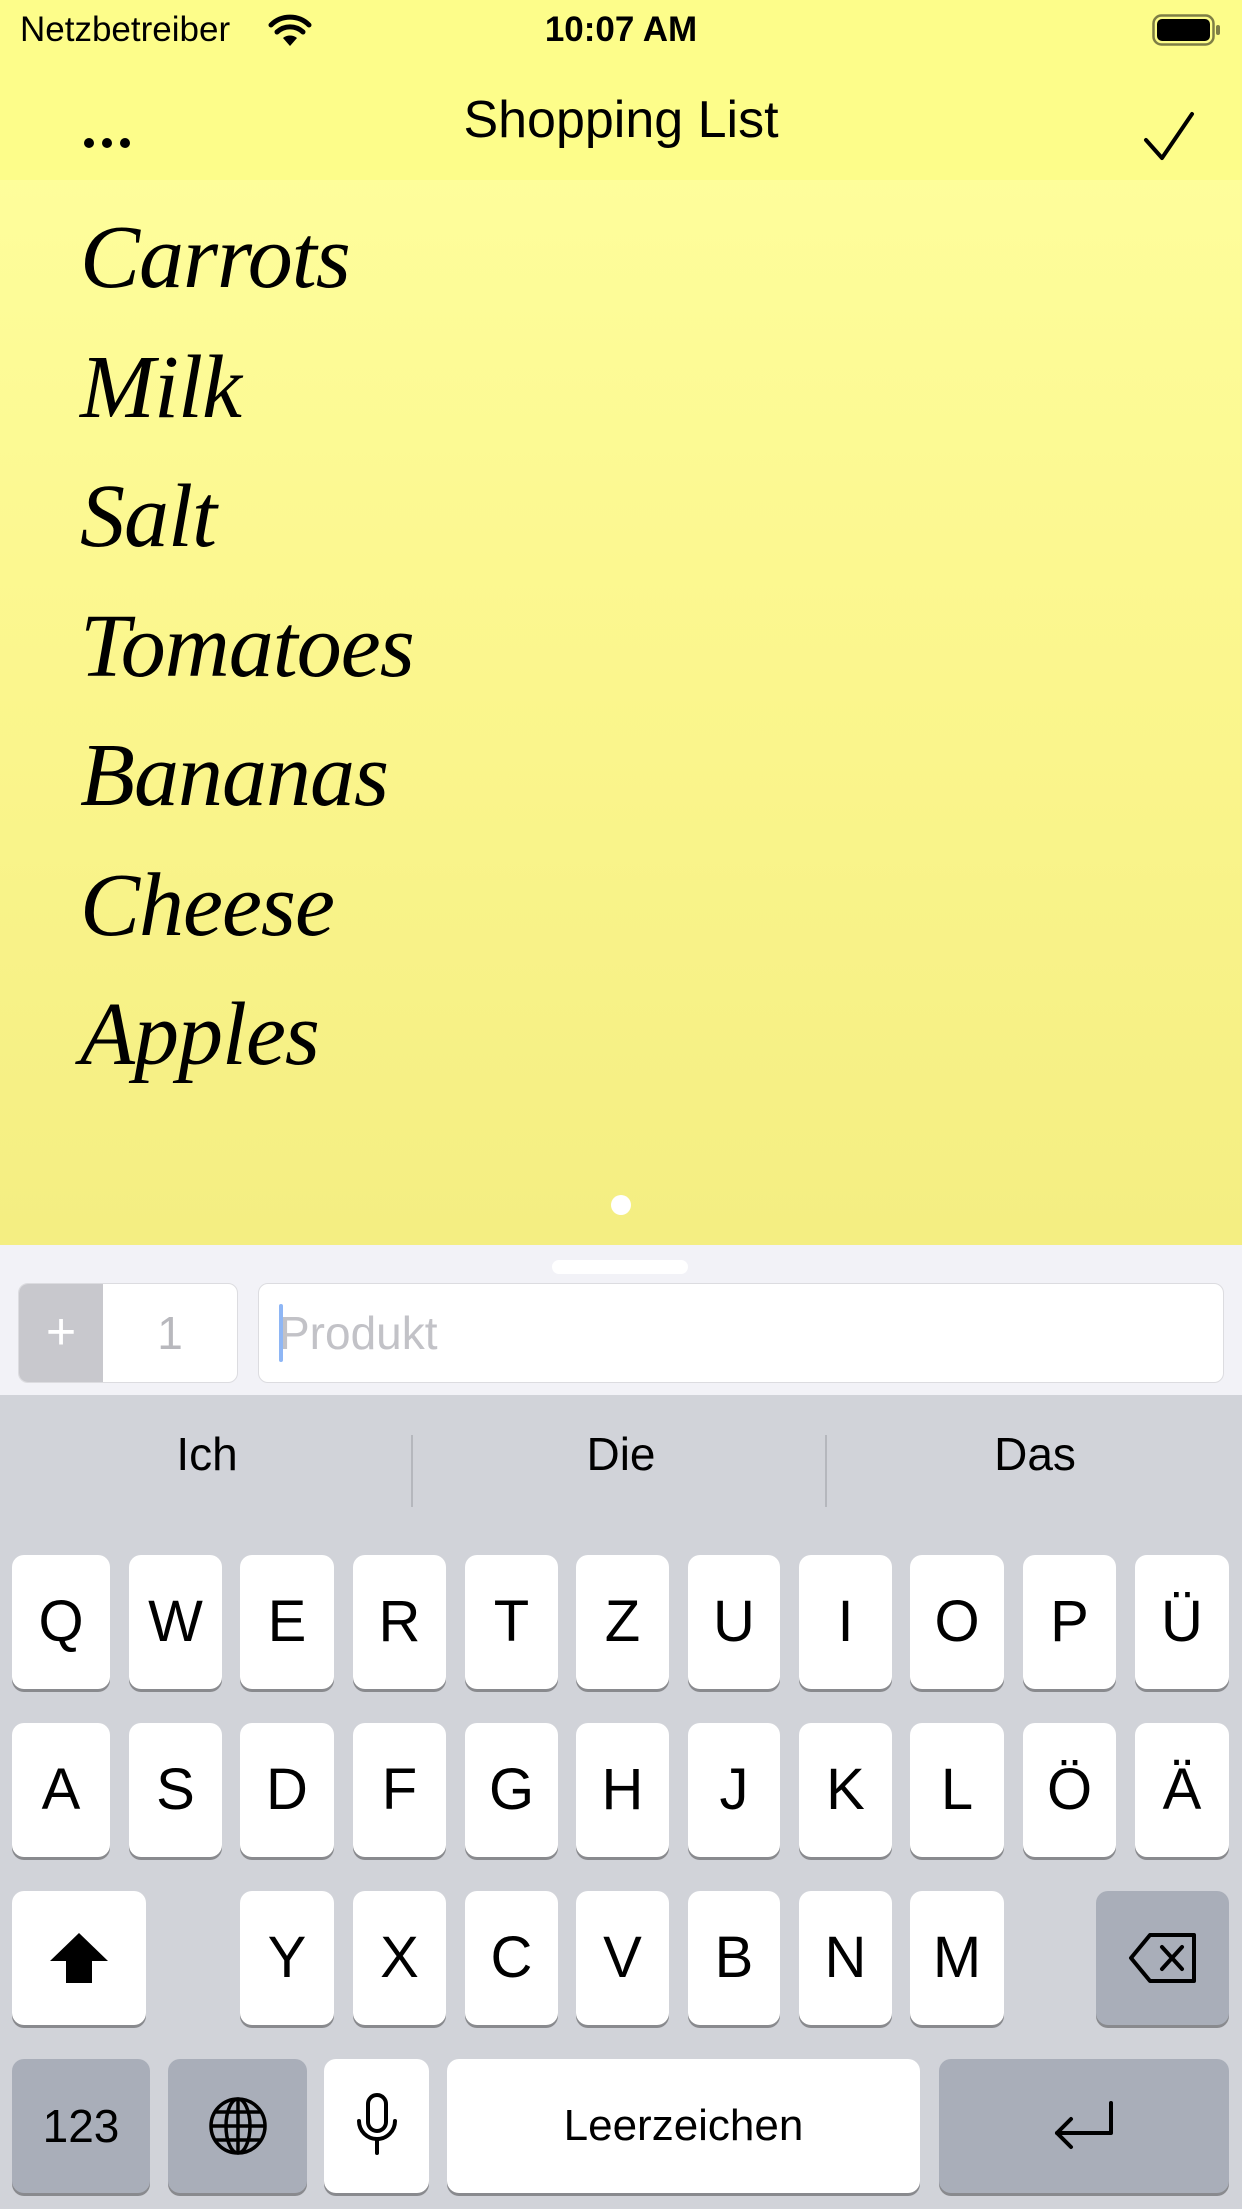  I want to click on backspace-icon, so click(1162, 1958).